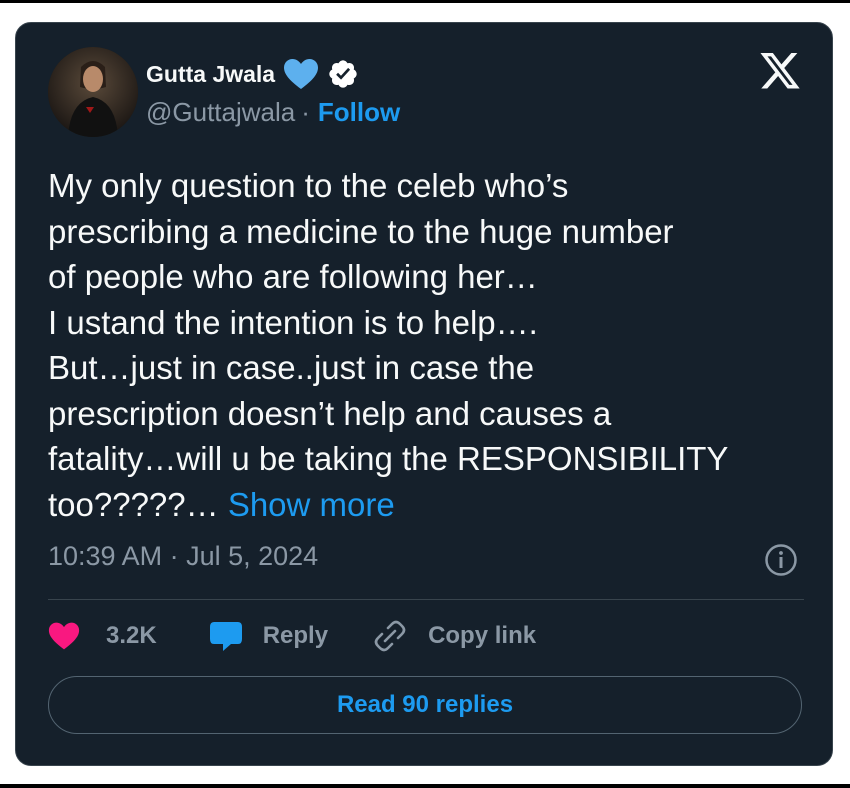  I want to click on read-replies-button: Read 90 replies, so click(425, 705).